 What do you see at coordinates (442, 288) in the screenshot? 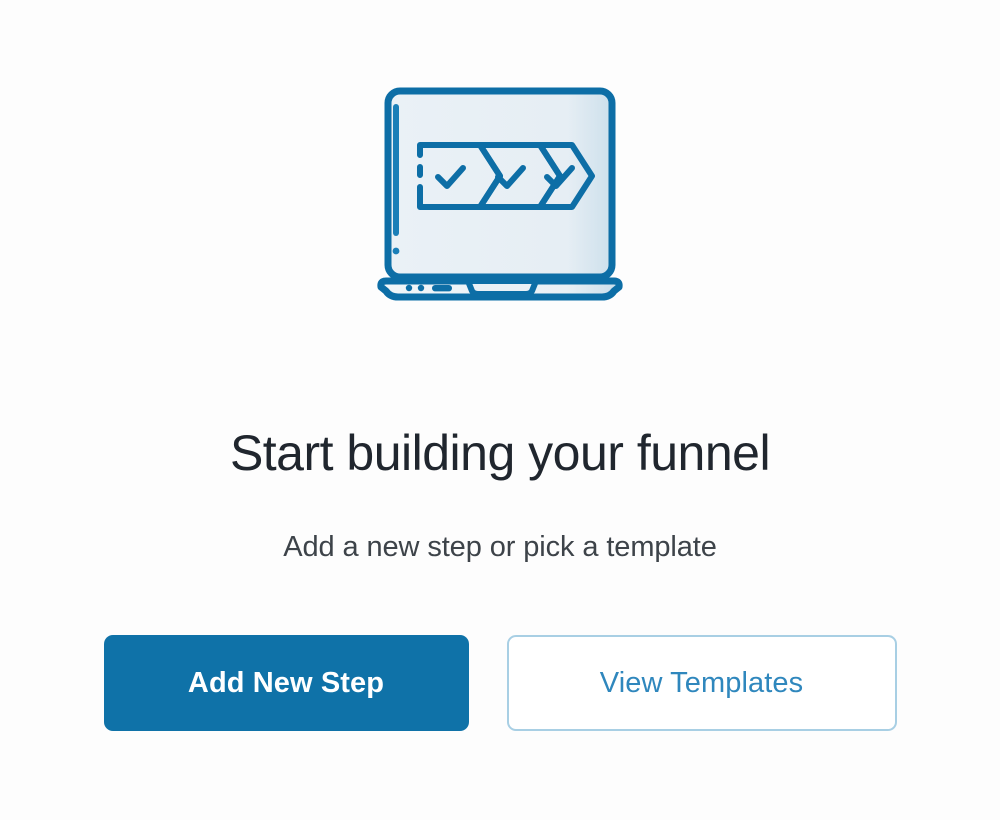
I see `base-indicator-dash` at bounding box center [442, 288].